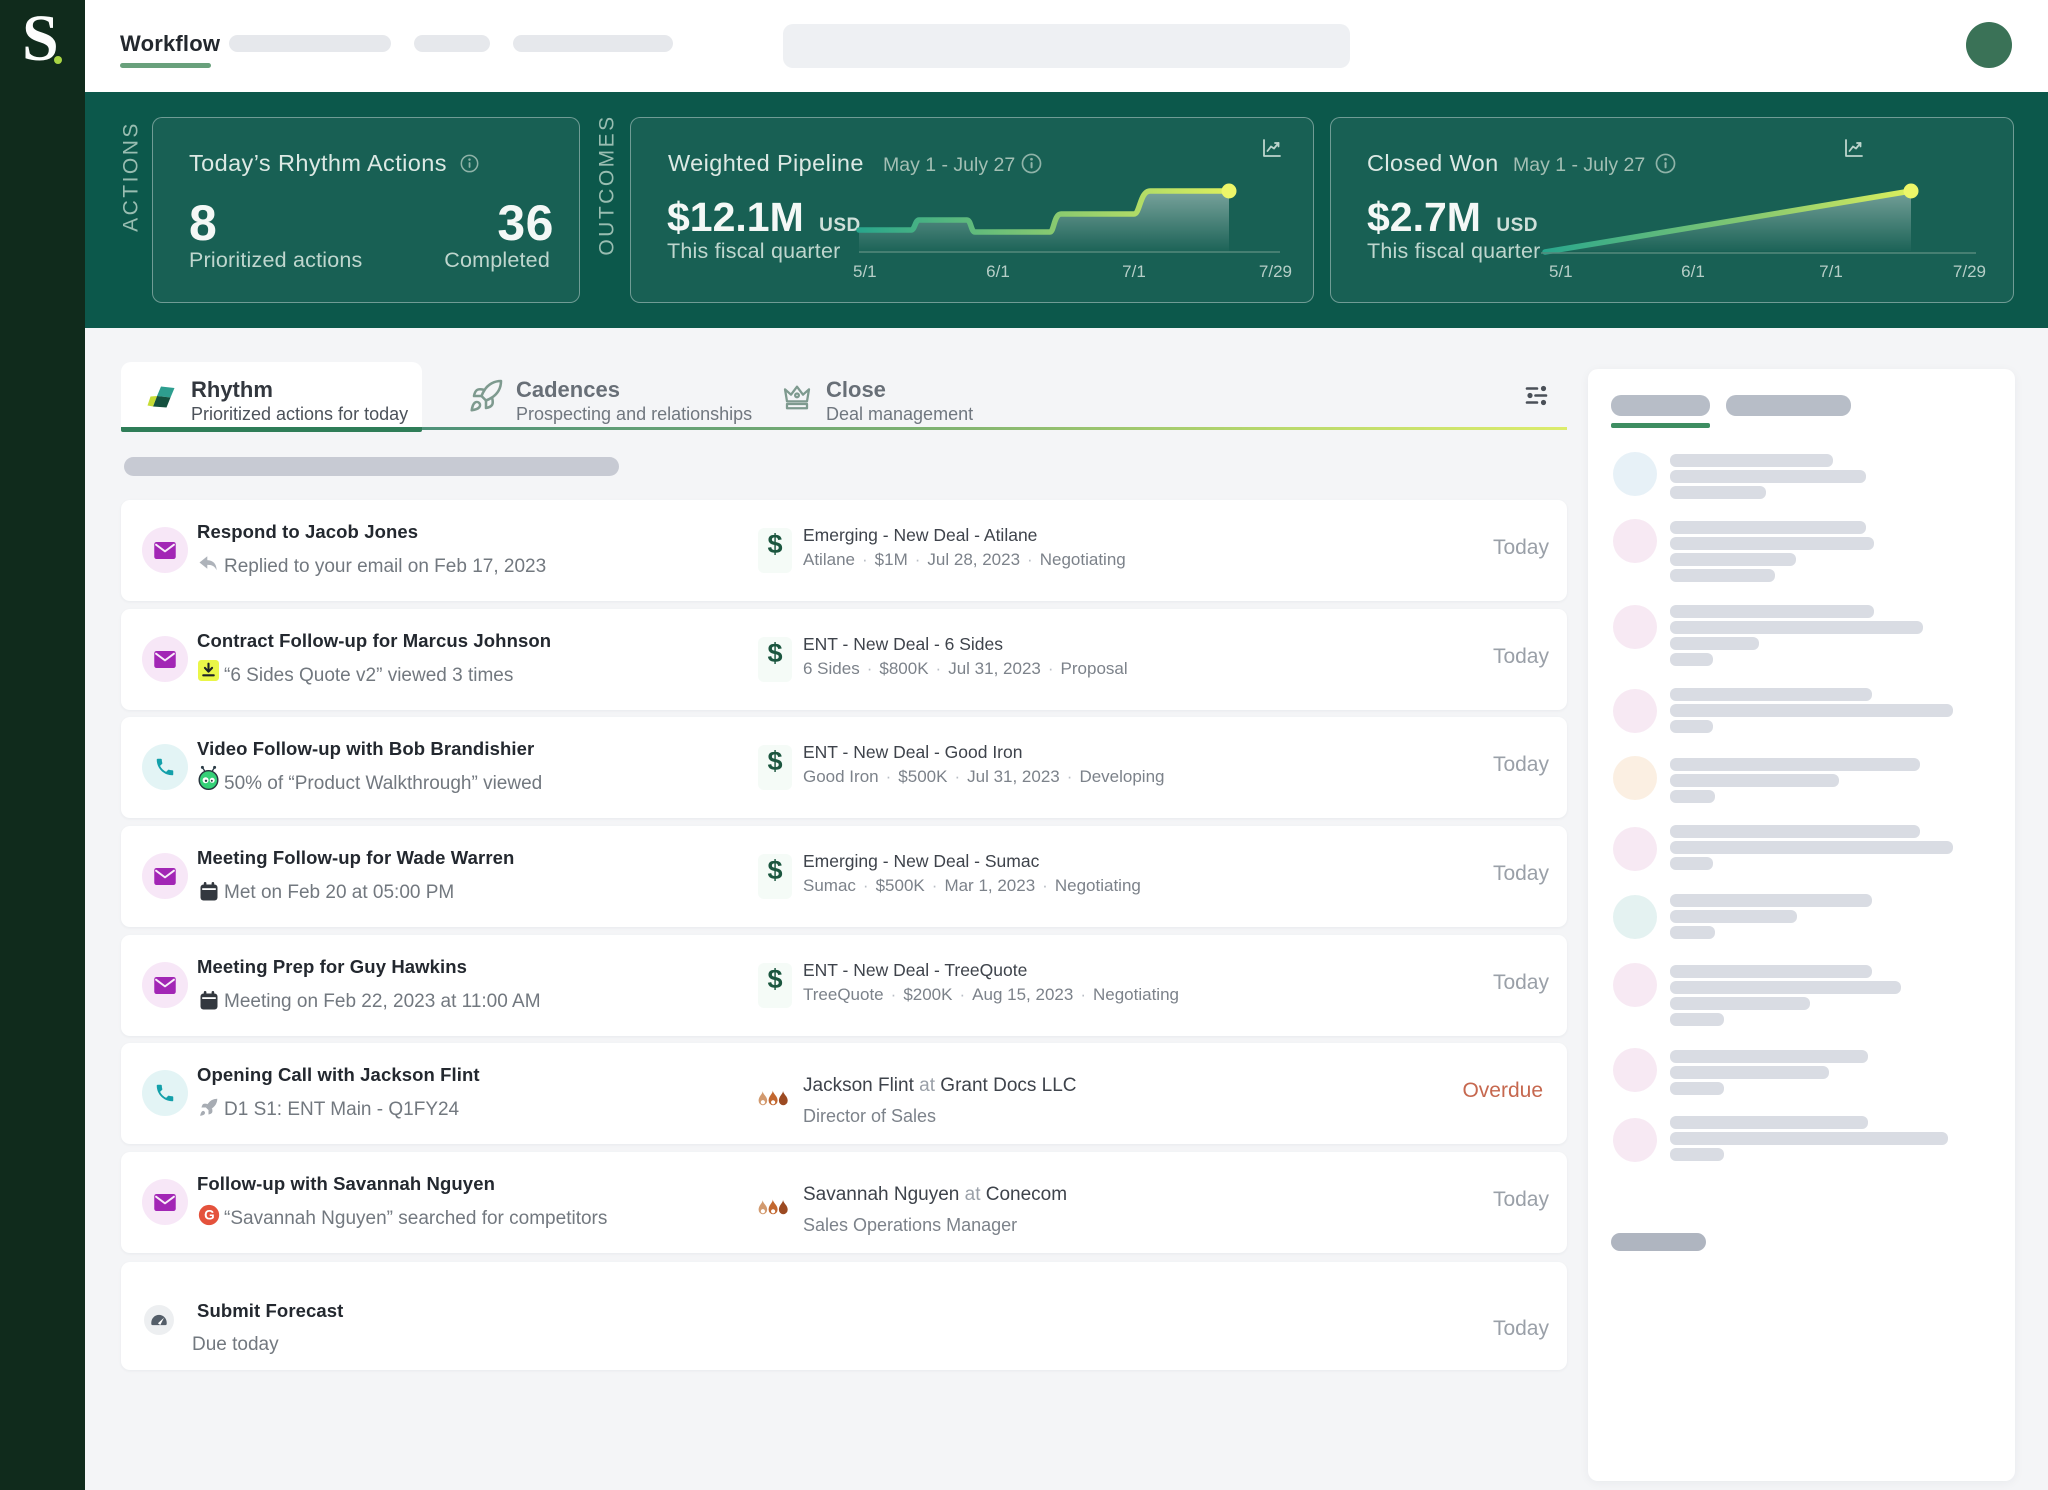 The height and width of the screenshot is (1490, 2048). I want to click on svg-text: G, so click(209, 1215).